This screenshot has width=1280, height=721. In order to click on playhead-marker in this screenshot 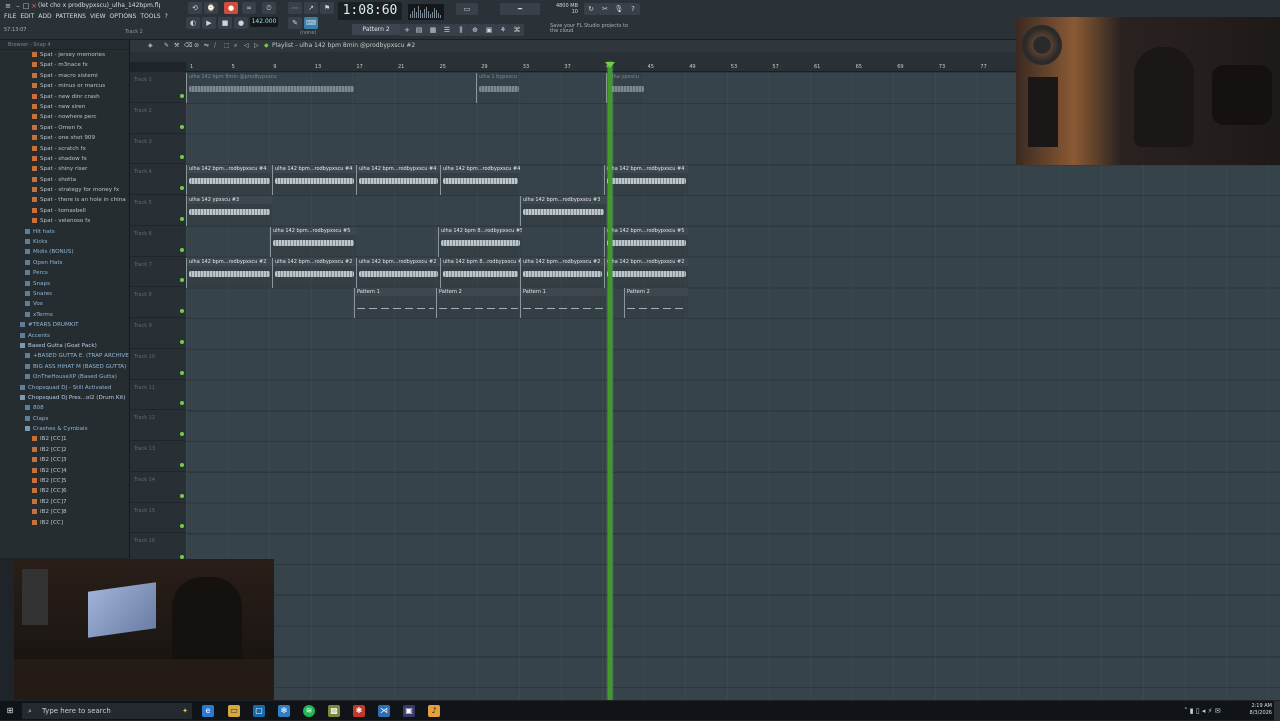, I will do `click(610, 65)`.